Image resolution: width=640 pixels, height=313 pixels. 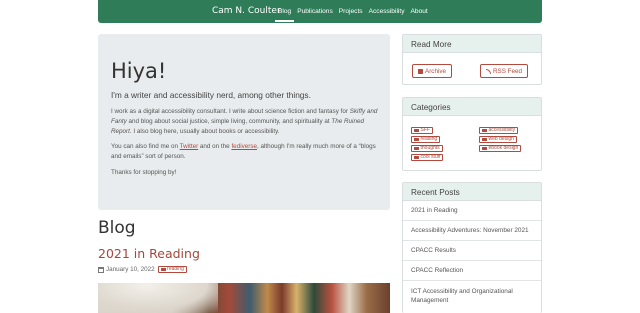 I want to click on blog-heading: Blog, so click(x=117, y=228).